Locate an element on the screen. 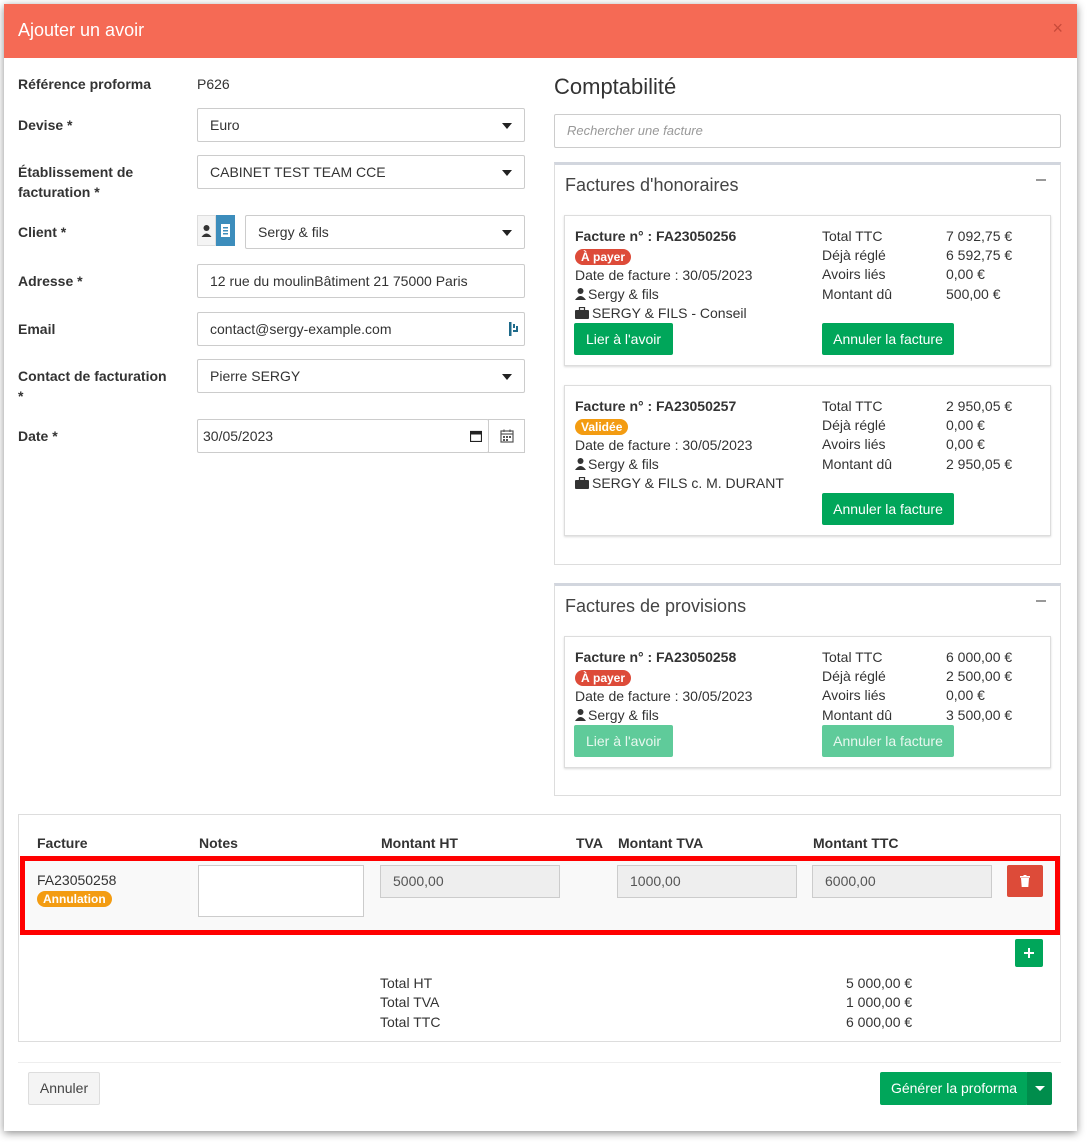  header-tva: TVA is located at coordinates (589, 843).